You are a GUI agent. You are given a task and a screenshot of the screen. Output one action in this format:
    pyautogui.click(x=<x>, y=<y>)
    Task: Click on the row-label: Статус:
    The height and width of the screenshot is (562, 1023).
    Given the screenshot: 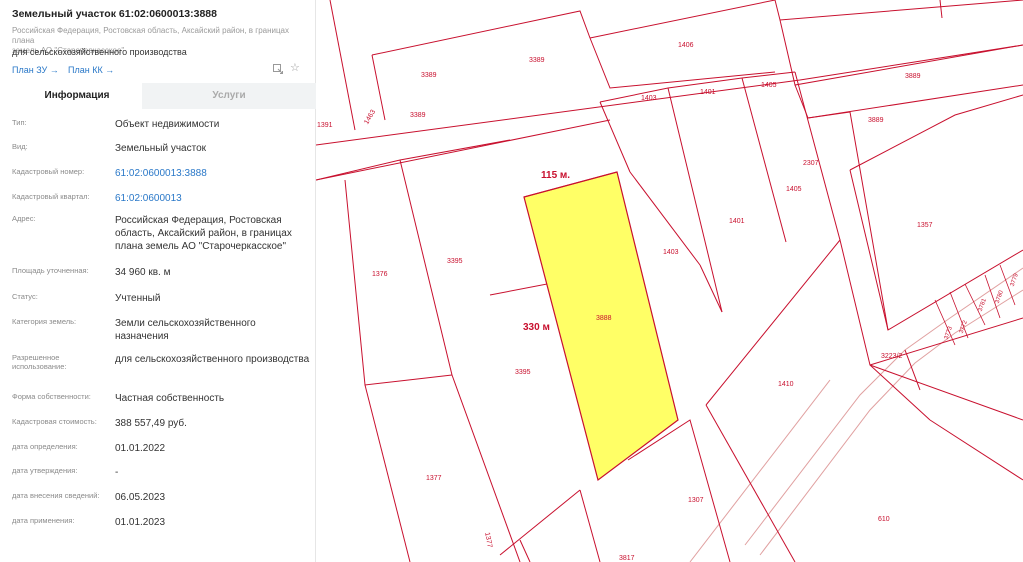 What is the action you would take?
    pyautogui.click(x=25, y=296)
    